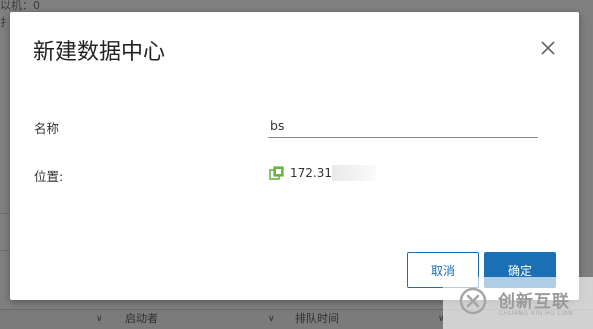 This screenshot has height=329, width=593. I want to click on close-icon, so click(548, 48).